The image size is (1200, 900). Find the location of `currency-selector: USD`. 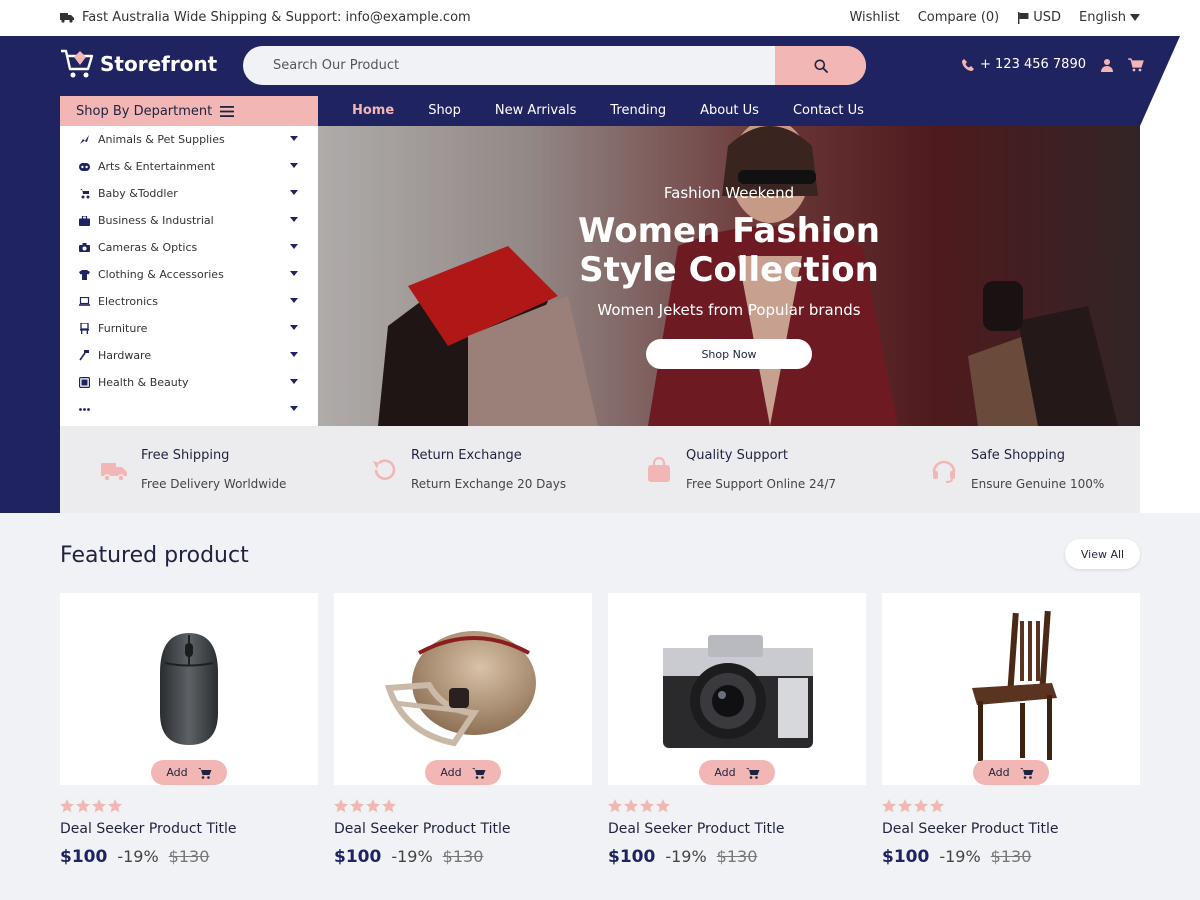

currency-selector: USD is located at coordinates (1039, 17).